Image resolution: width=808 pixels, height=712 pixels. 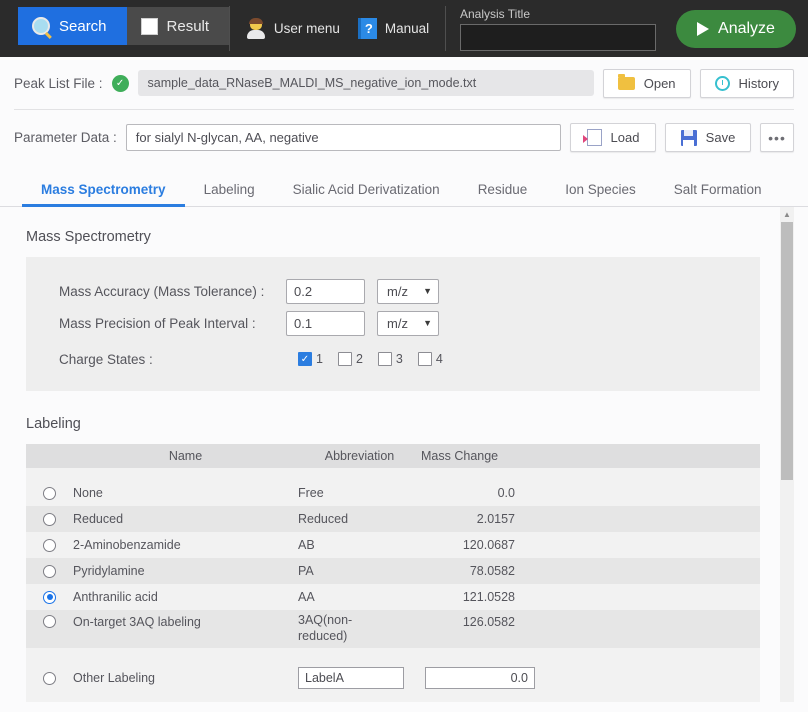 I want to click on user-menu-button: User menu, so click(x=293, y=28).